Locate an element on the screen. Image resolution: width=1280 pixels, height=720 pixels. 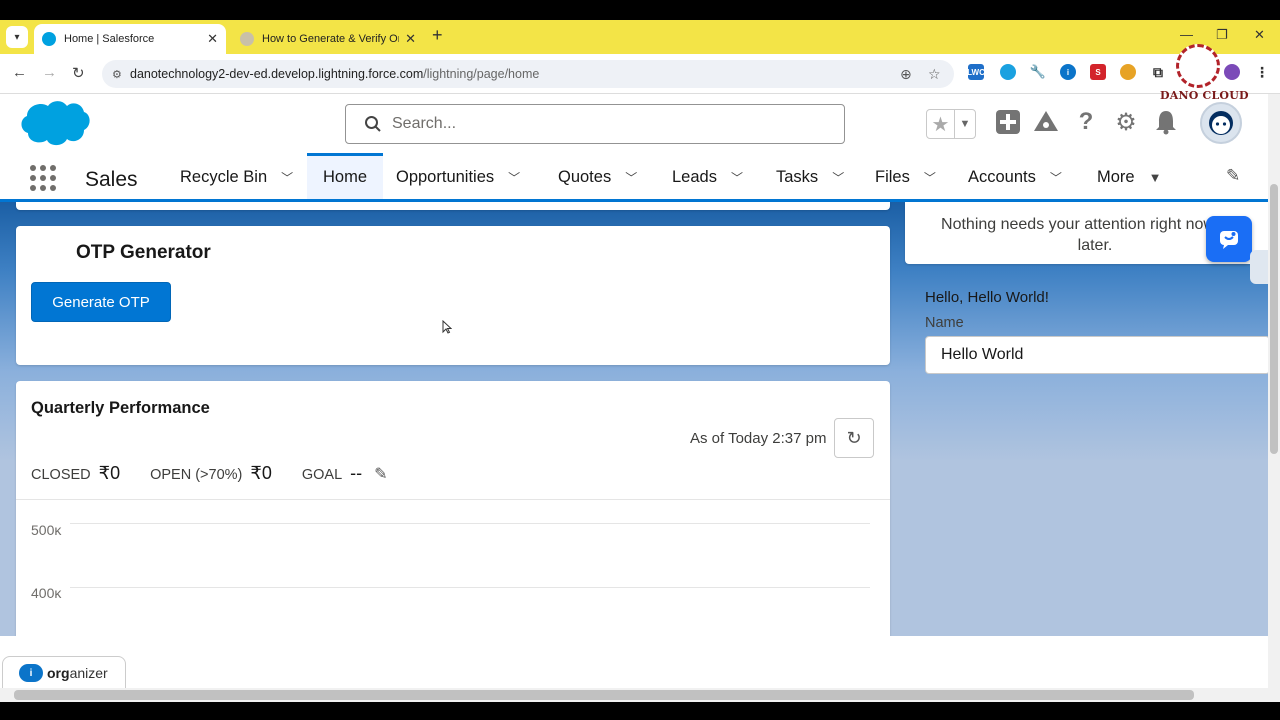
edit-nav-pencil-icon: ✎ is located at coordinates (1233, 176).